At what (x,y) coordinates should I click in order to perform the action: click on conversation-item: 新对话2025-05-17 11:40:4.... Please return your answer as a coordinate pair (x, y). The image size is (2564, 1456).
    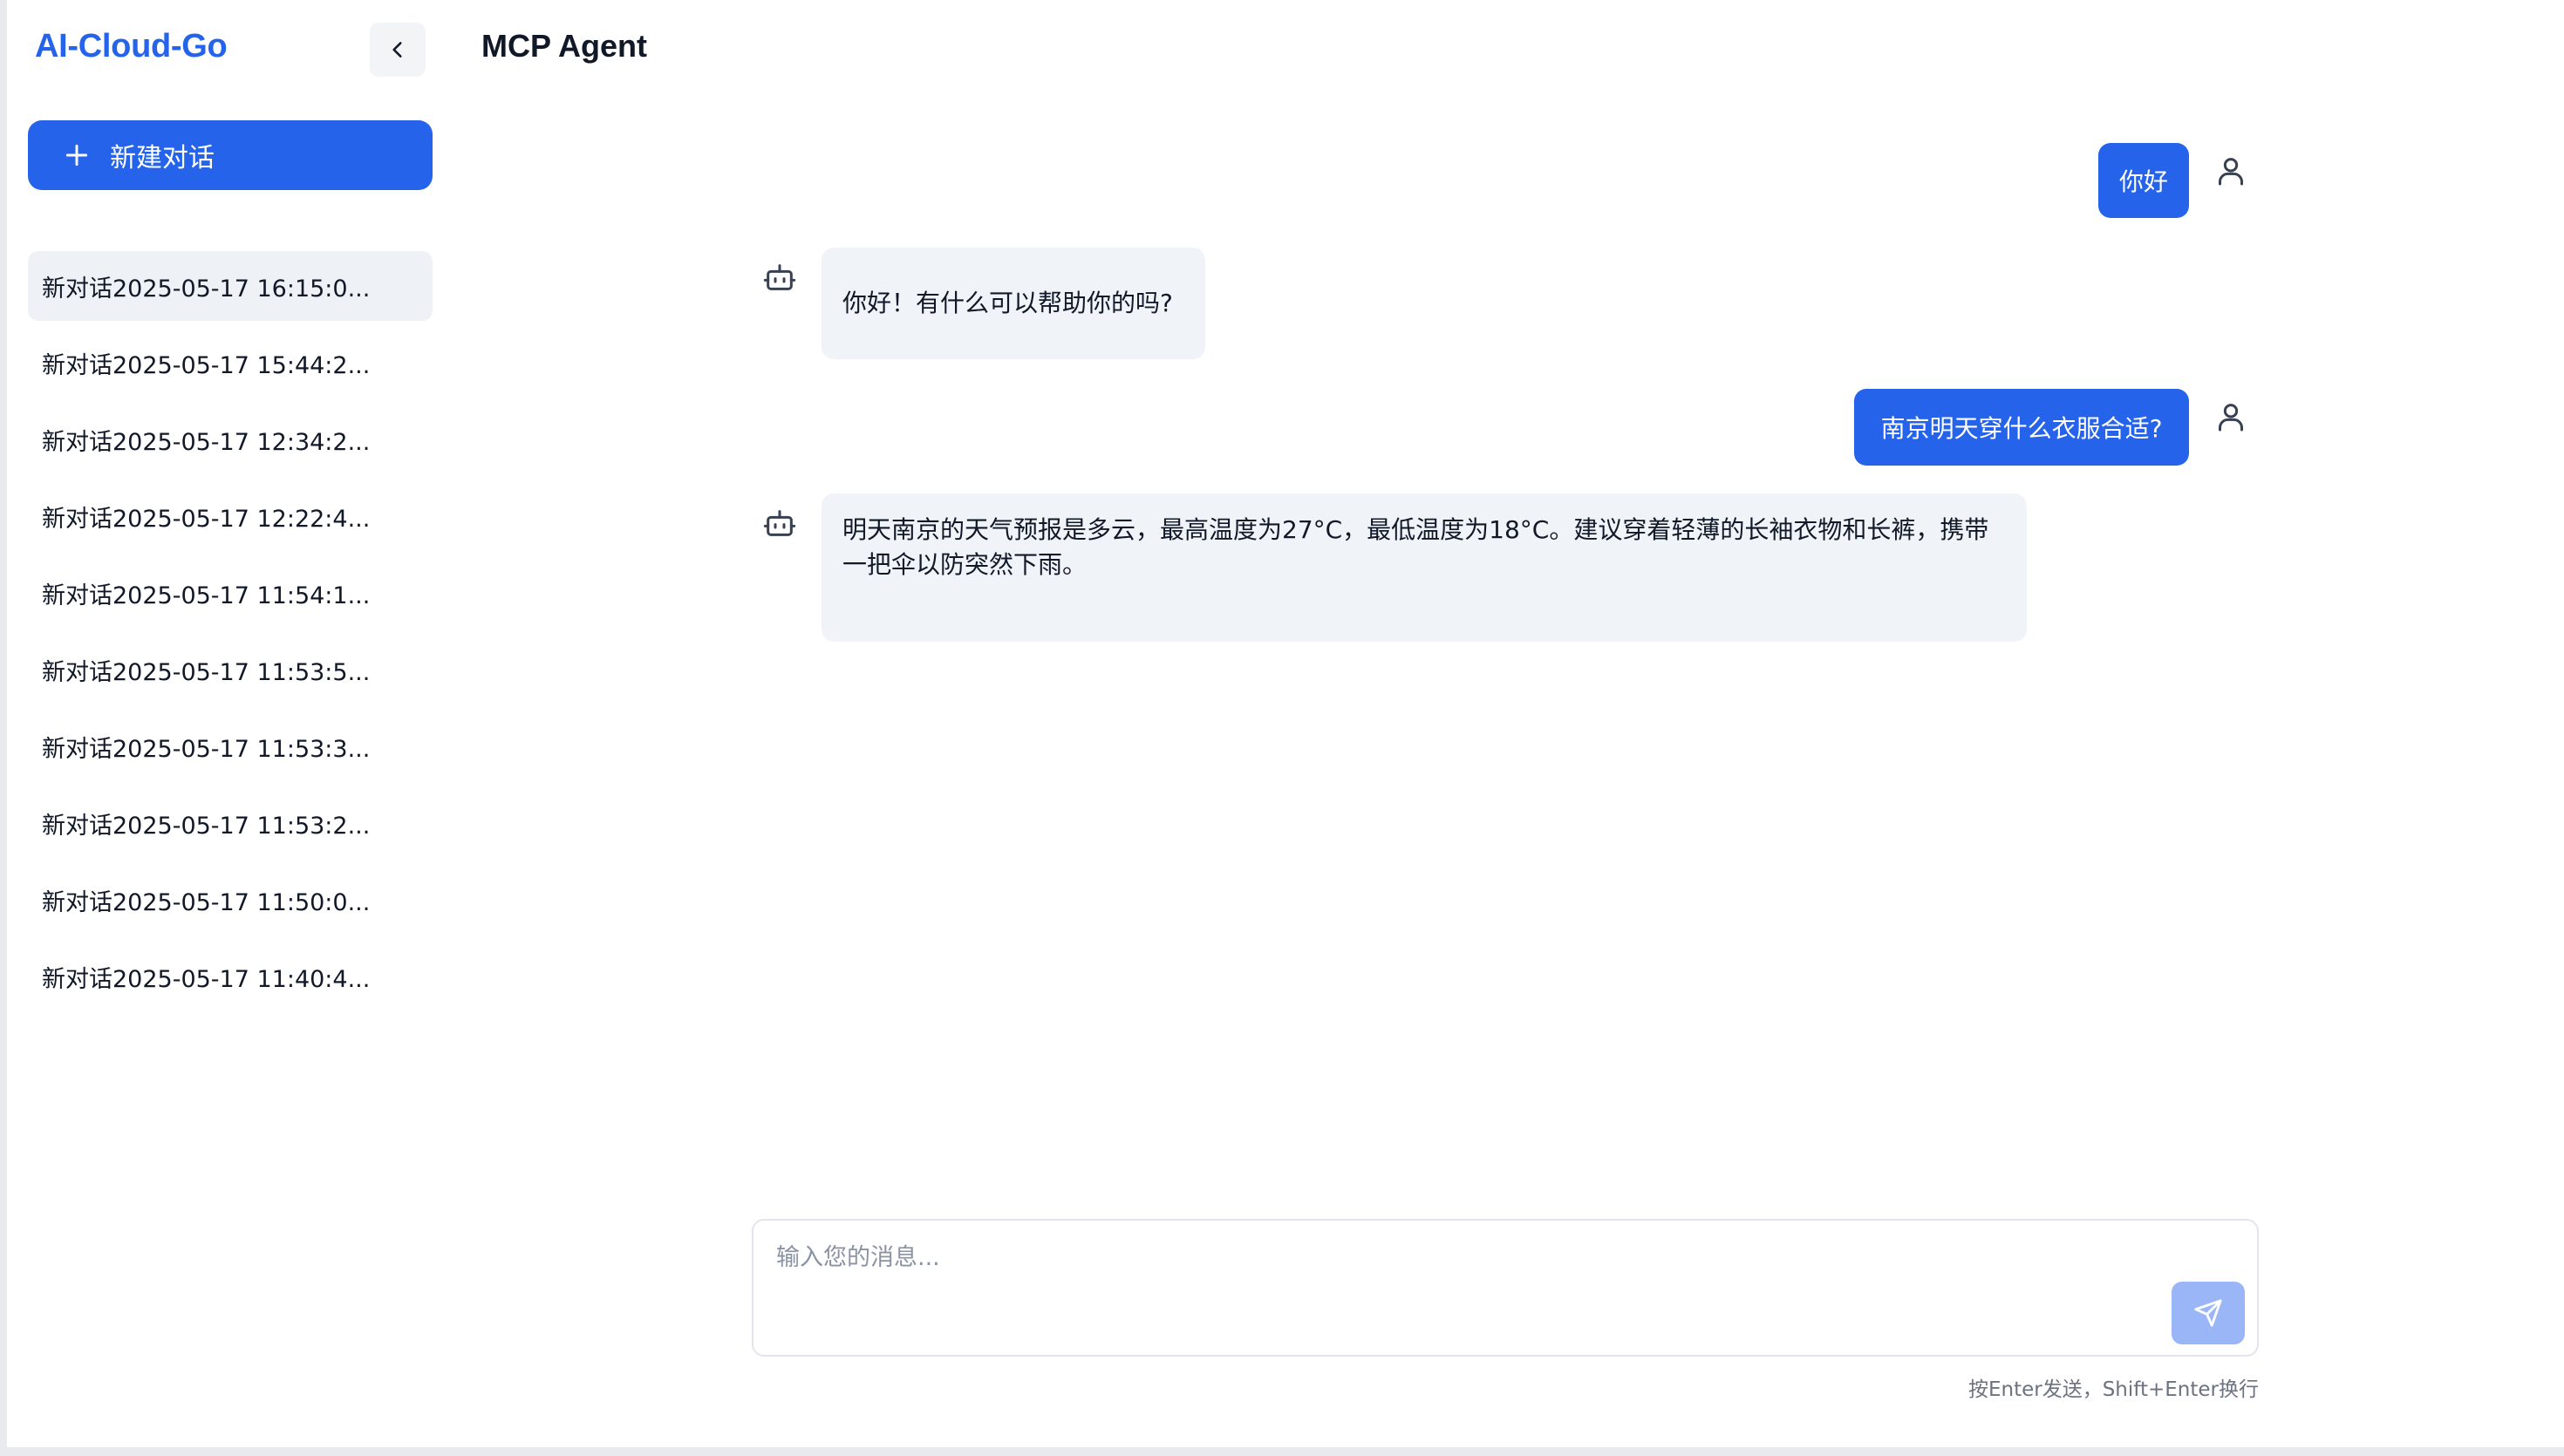
    Looking at the image, I should click on (230, 976).